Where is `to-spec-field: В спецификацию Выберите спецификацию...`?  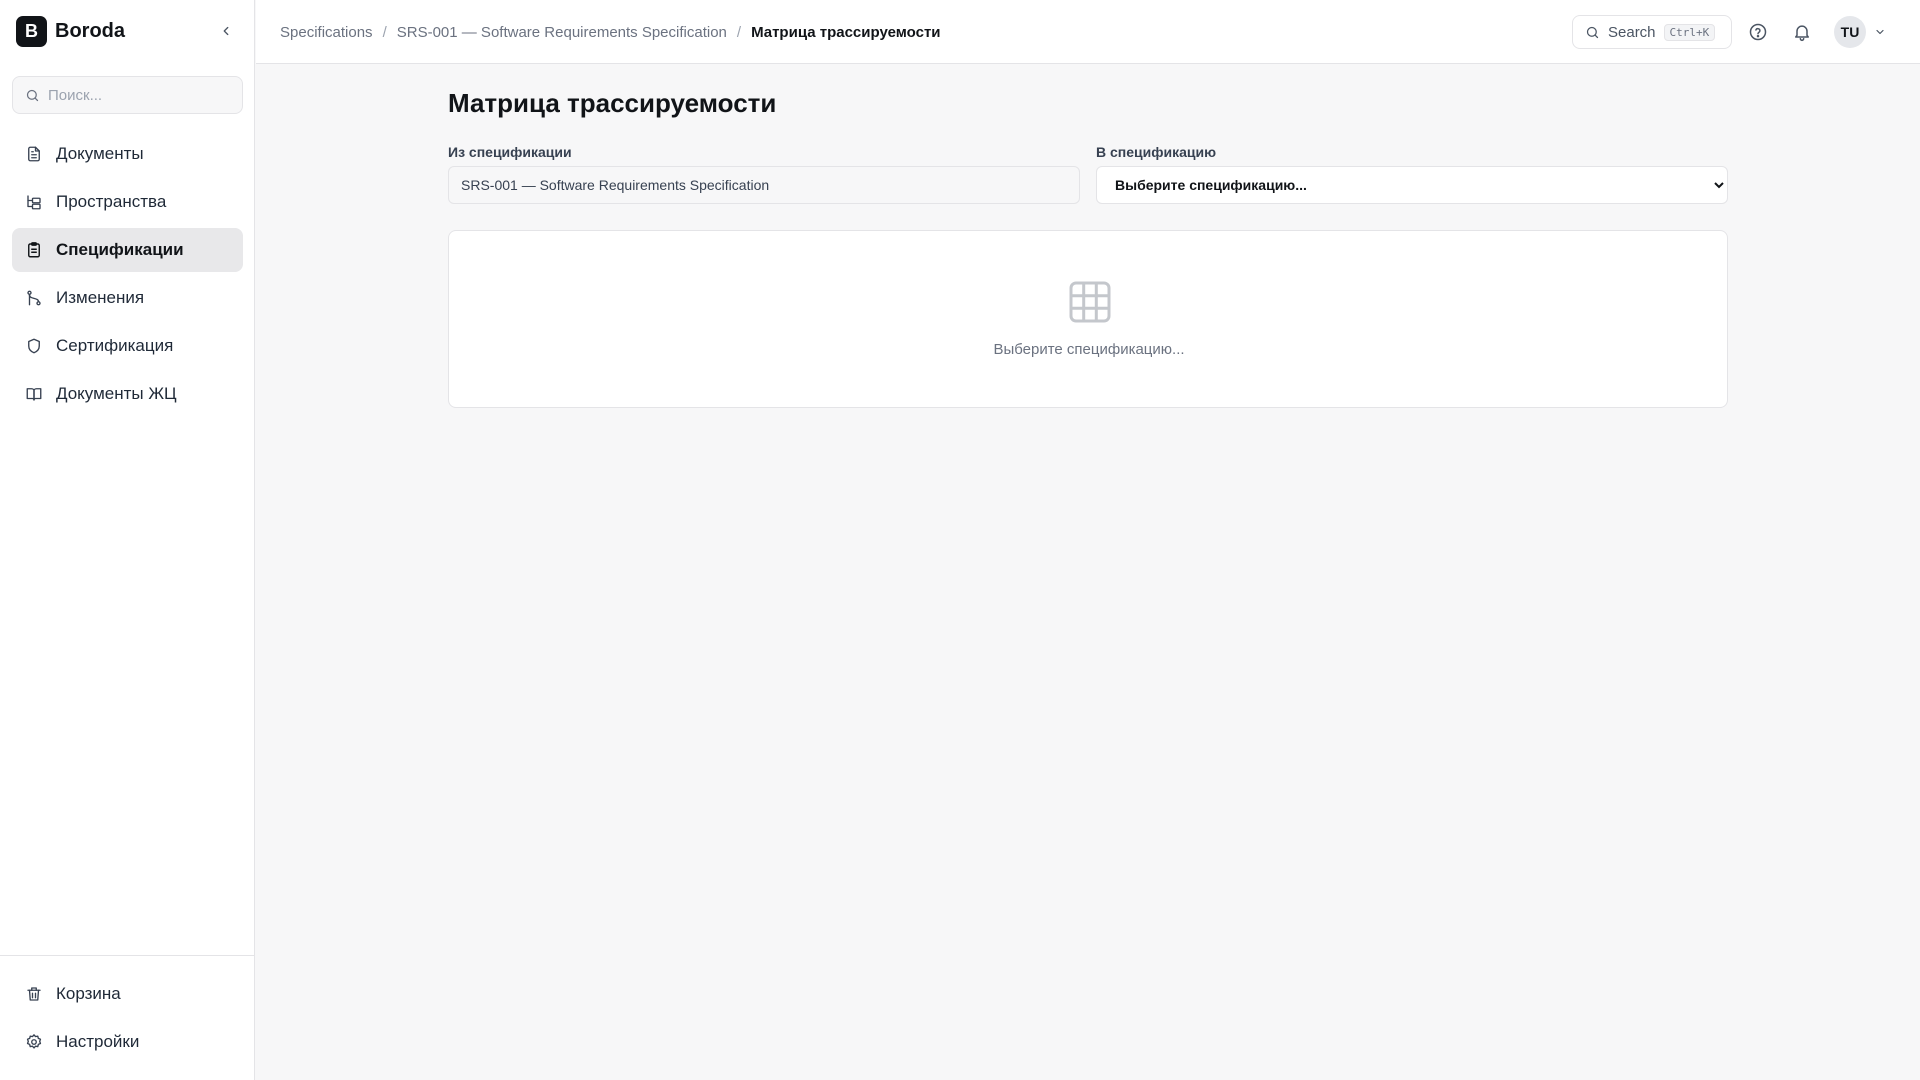 to-spec-field: В спецификацию Выберите спецификацию... is located at coordinates (1412, 174).